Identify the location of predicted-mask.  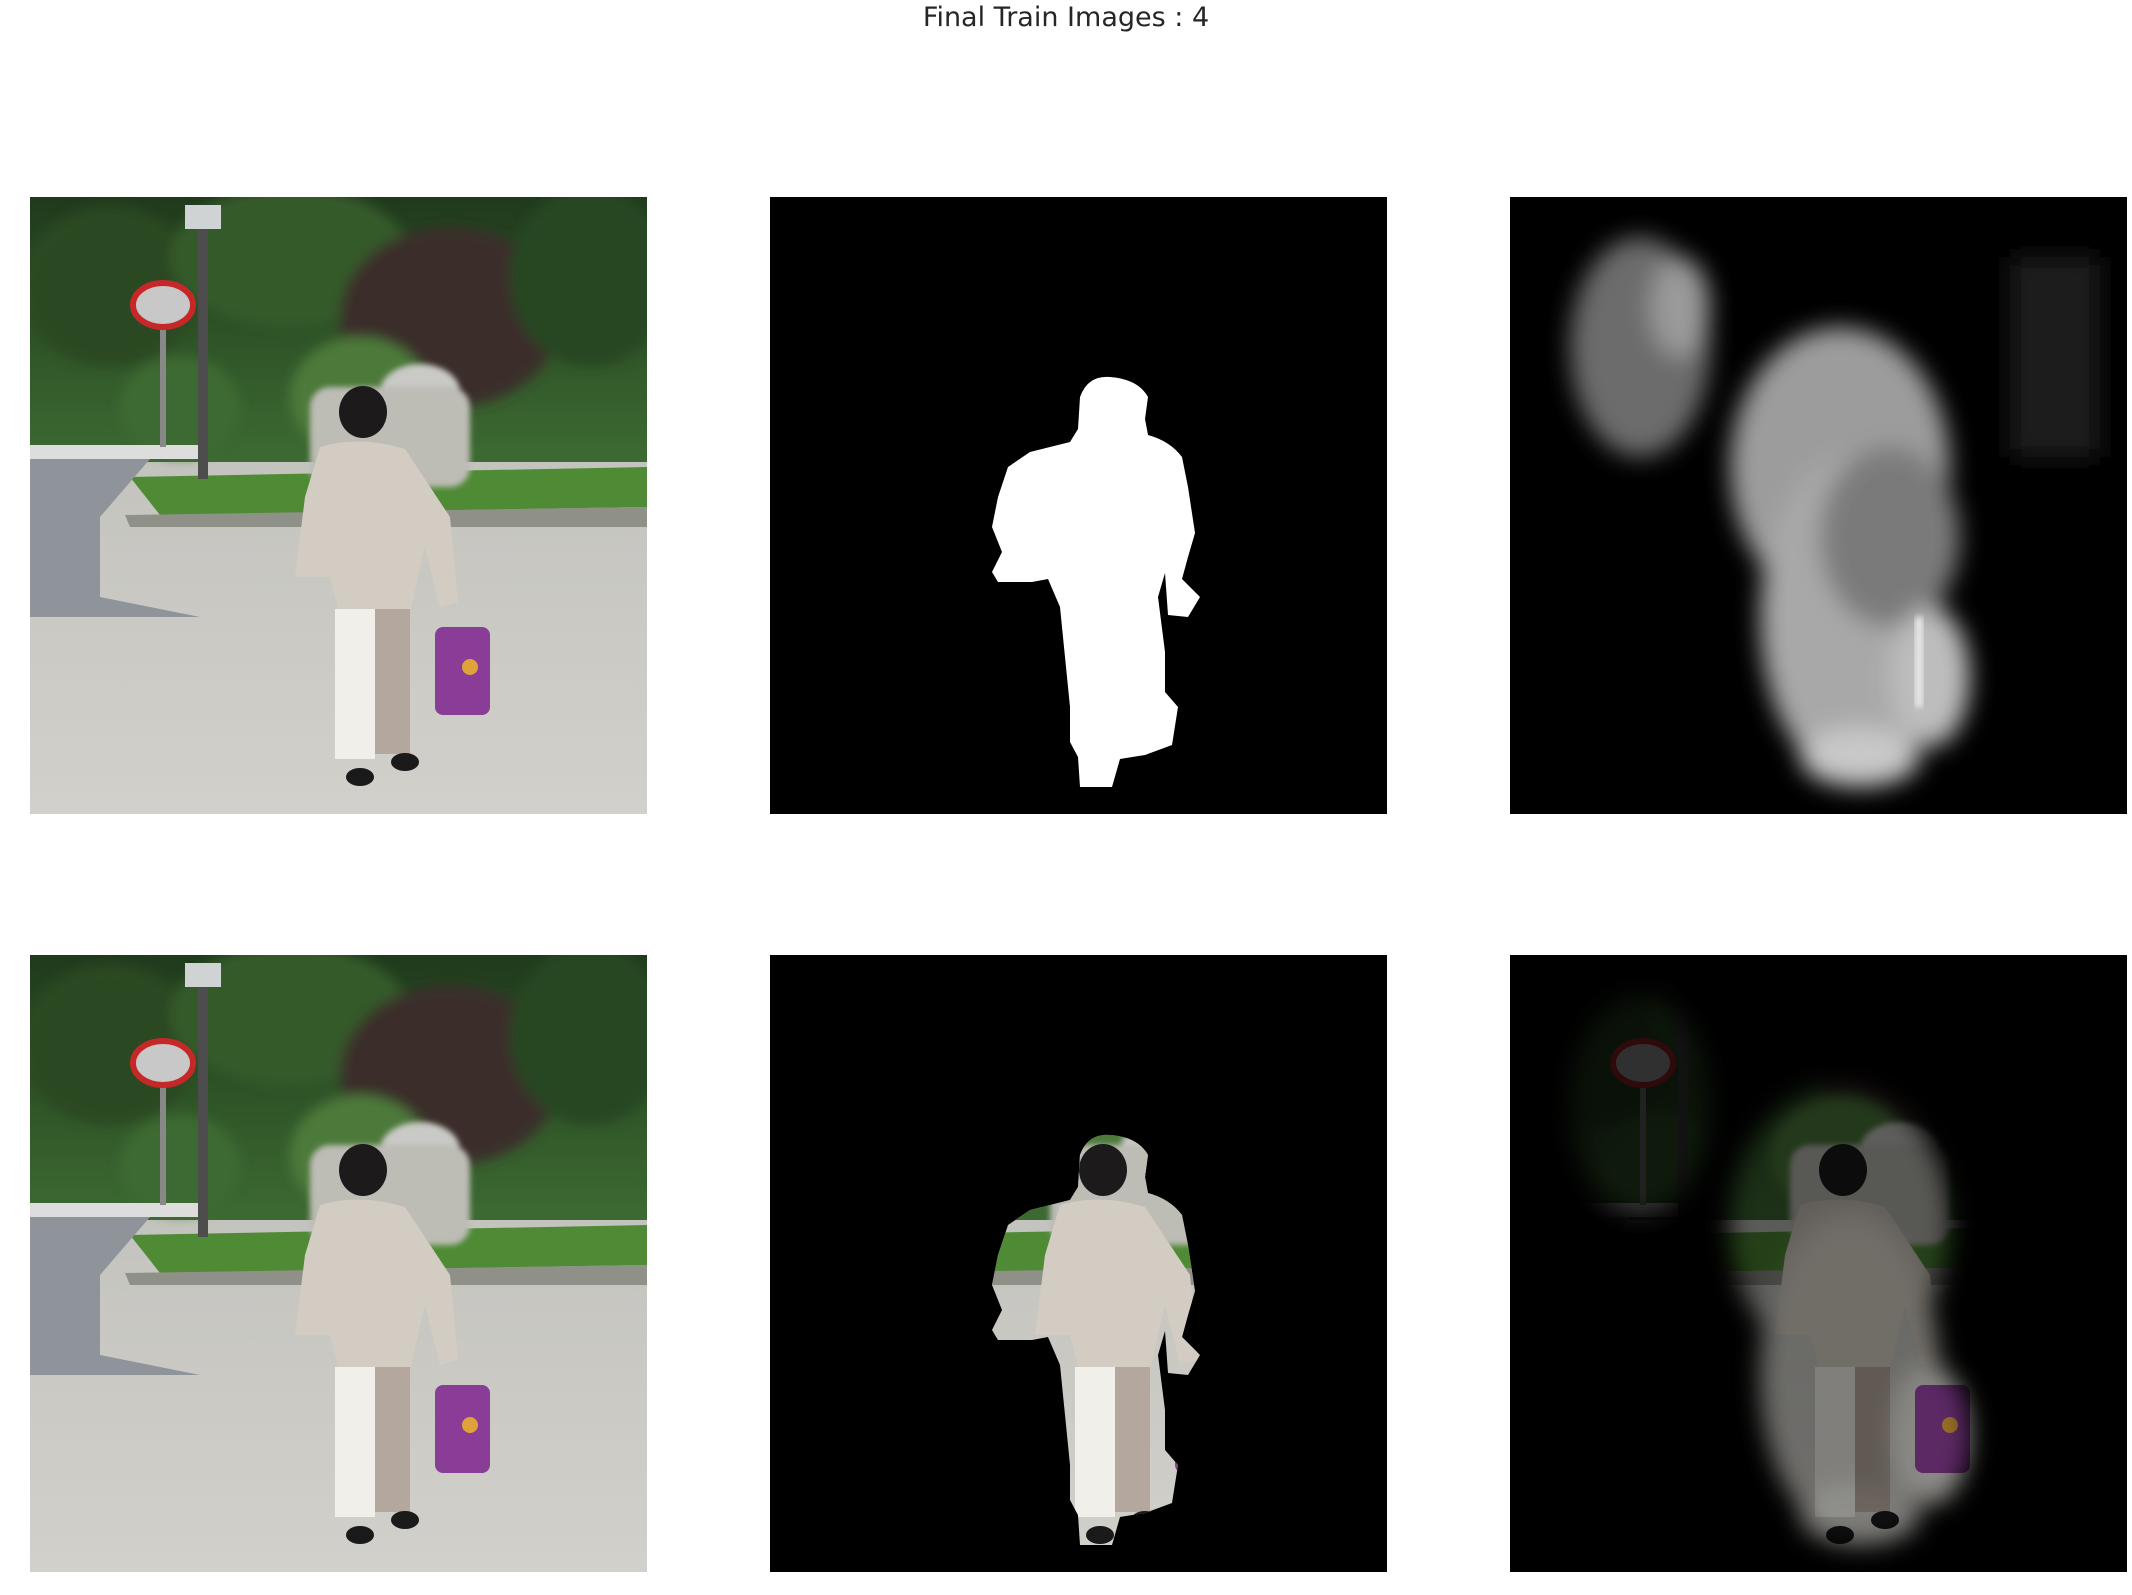
(1818, 505).